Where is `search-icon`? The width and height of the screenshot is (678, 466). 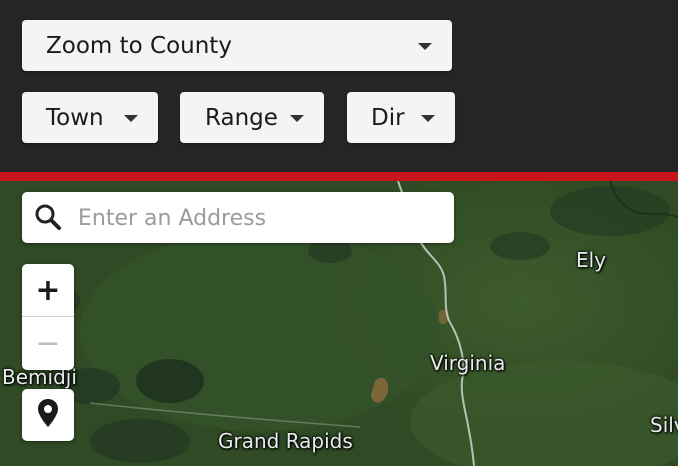
search-icon is located at coordinates (48, 219).